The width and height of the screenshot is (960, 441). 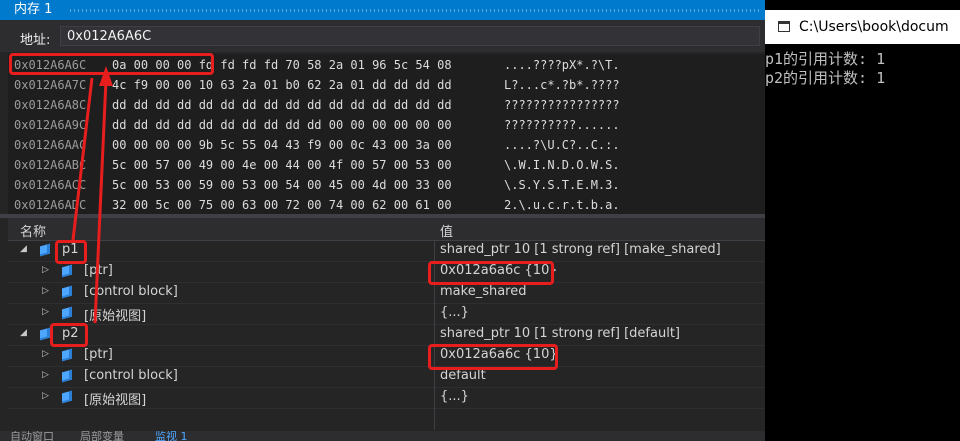 What do you see at coordinates (874, 27) in the screenshot?
I see `console-title: C:\Users\book\docum` at bounding box center [874, 27].